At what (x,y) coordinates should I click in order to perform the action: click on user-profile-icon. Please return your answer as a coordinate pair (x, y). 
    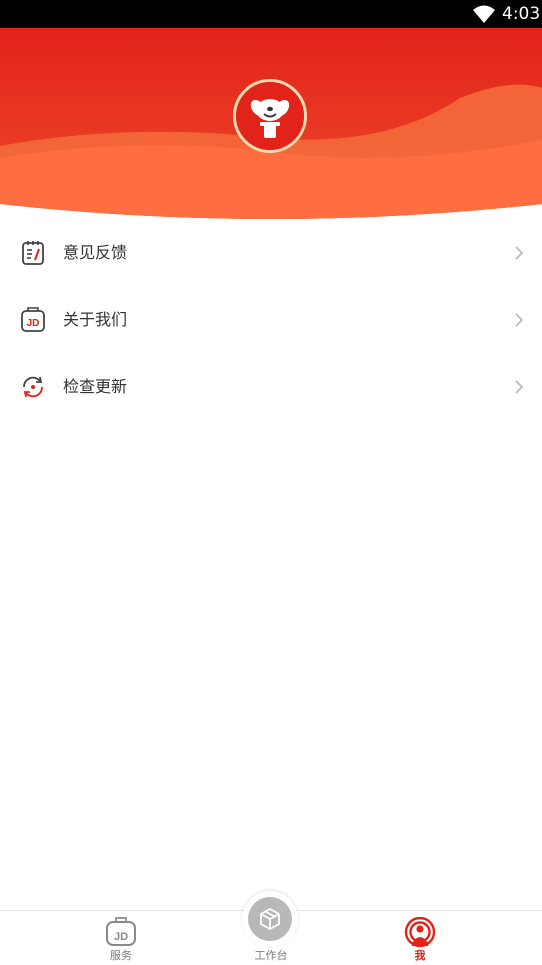
    Looking at the image, I should click on (420, 932).